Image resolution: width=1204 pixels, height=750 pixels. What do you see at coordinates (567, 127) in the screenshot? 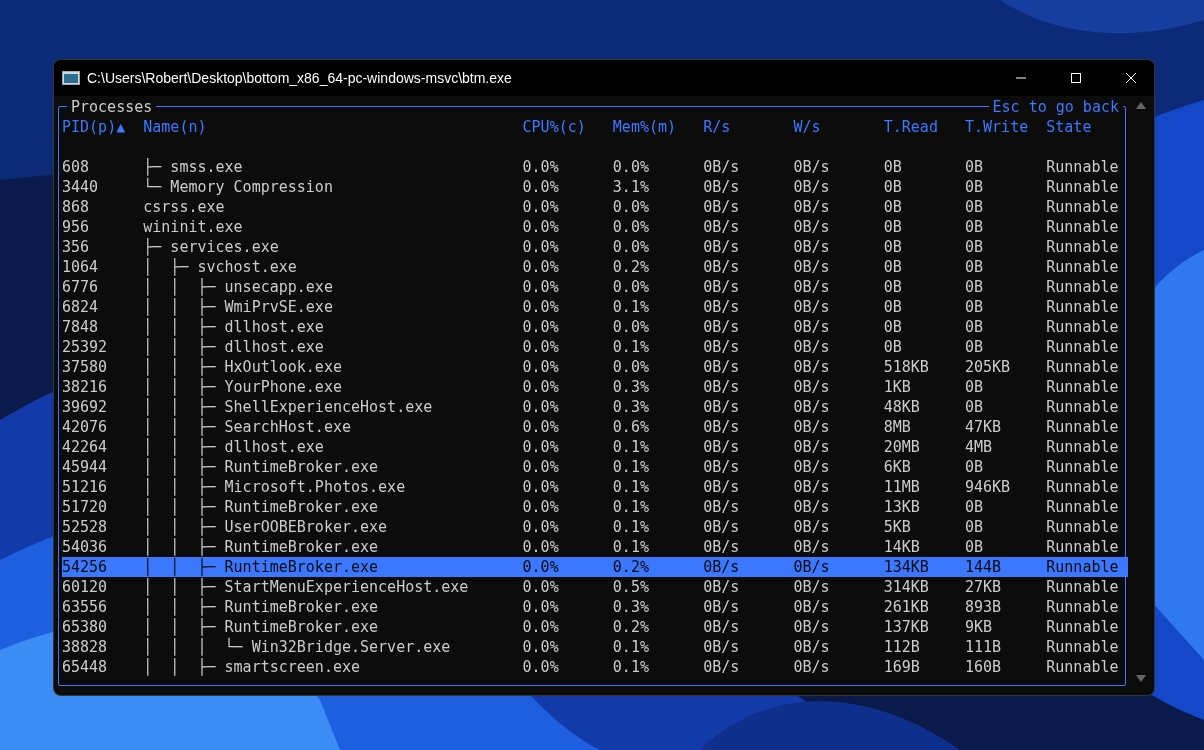
I see `column-header: CPU%(c)` at bounding box center [567, 127].